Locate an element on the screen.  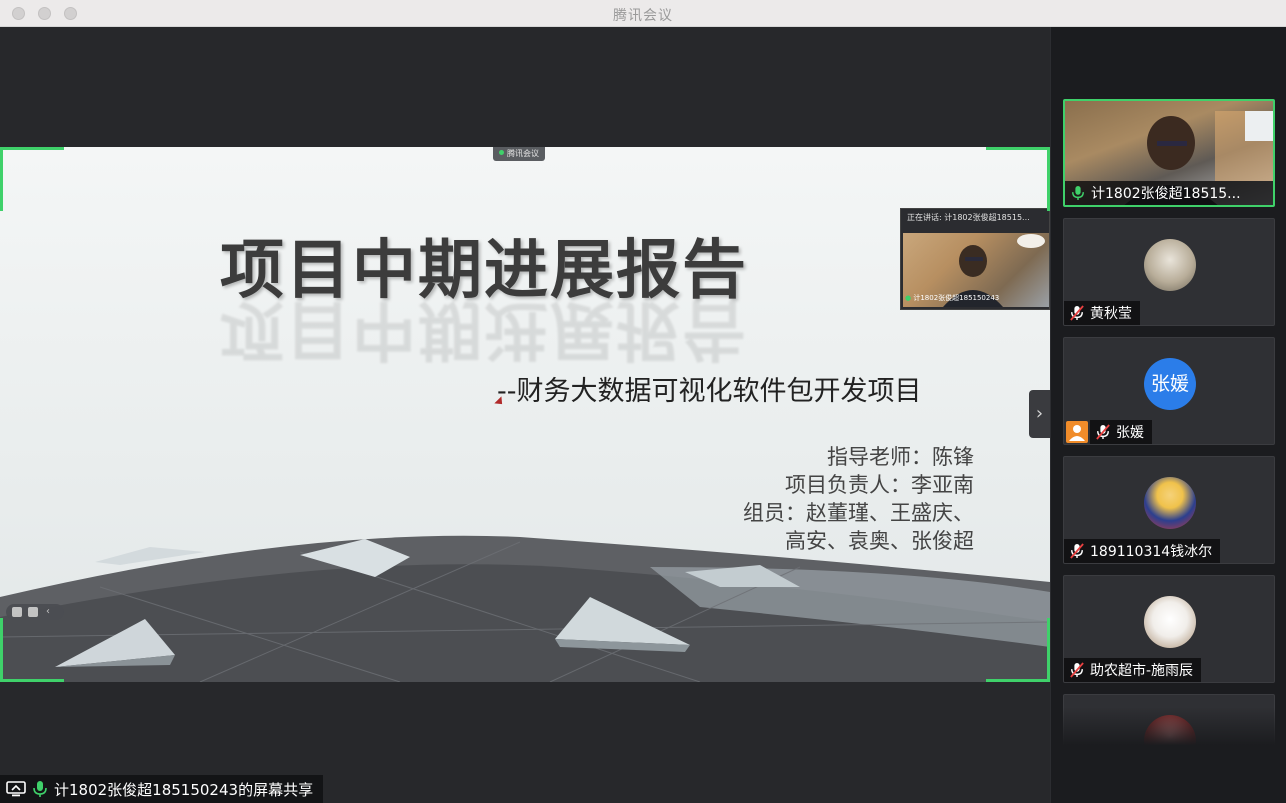
panel-scroll-fade is located at coordinates (1168, 755).